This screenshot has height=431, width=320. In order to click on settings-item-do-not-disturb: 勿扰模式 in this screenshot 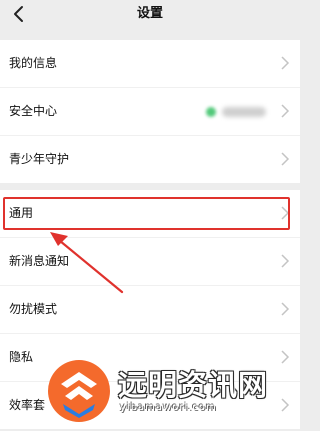, I will do `click(150, 310)`.